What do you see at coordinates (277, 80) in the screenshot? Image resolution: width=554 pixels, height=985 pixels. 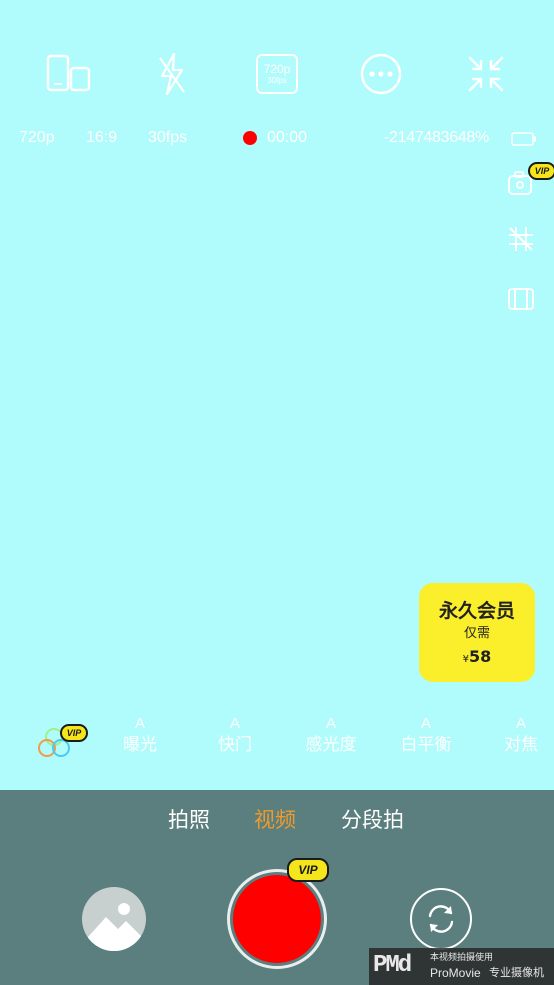 I see `resolution-icon-subtext: 30fps` at bounding box center [277, 80].